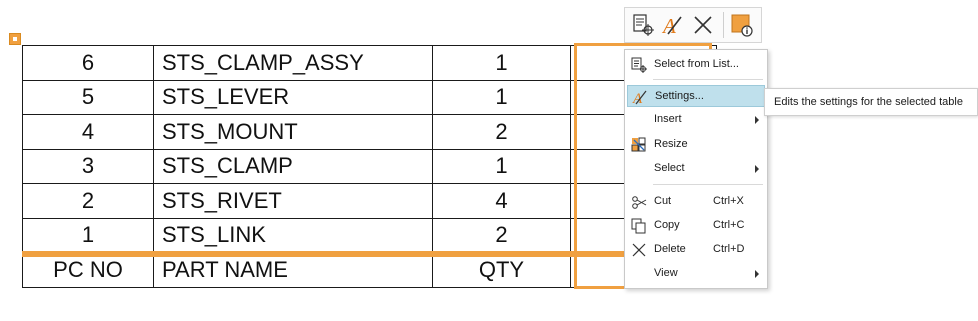 This screenshot has width=978, height=321. Describe the element at coordinates (293, 132) in the screenshot. I see `part-name-cell: STS_MOUNT` at that location.